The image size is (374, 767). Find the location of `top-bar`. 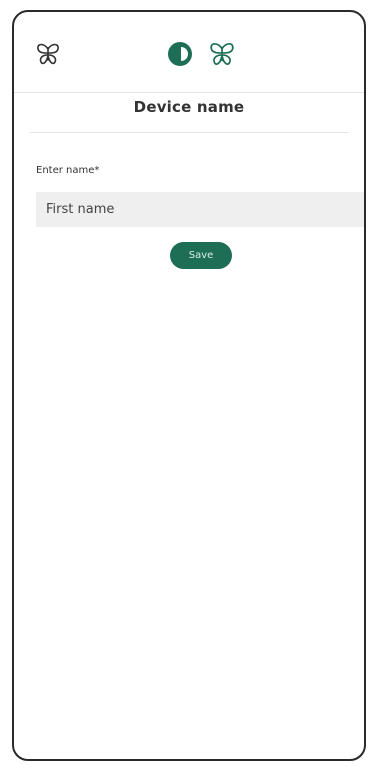

top-bar is located at coordinates (189, 52).